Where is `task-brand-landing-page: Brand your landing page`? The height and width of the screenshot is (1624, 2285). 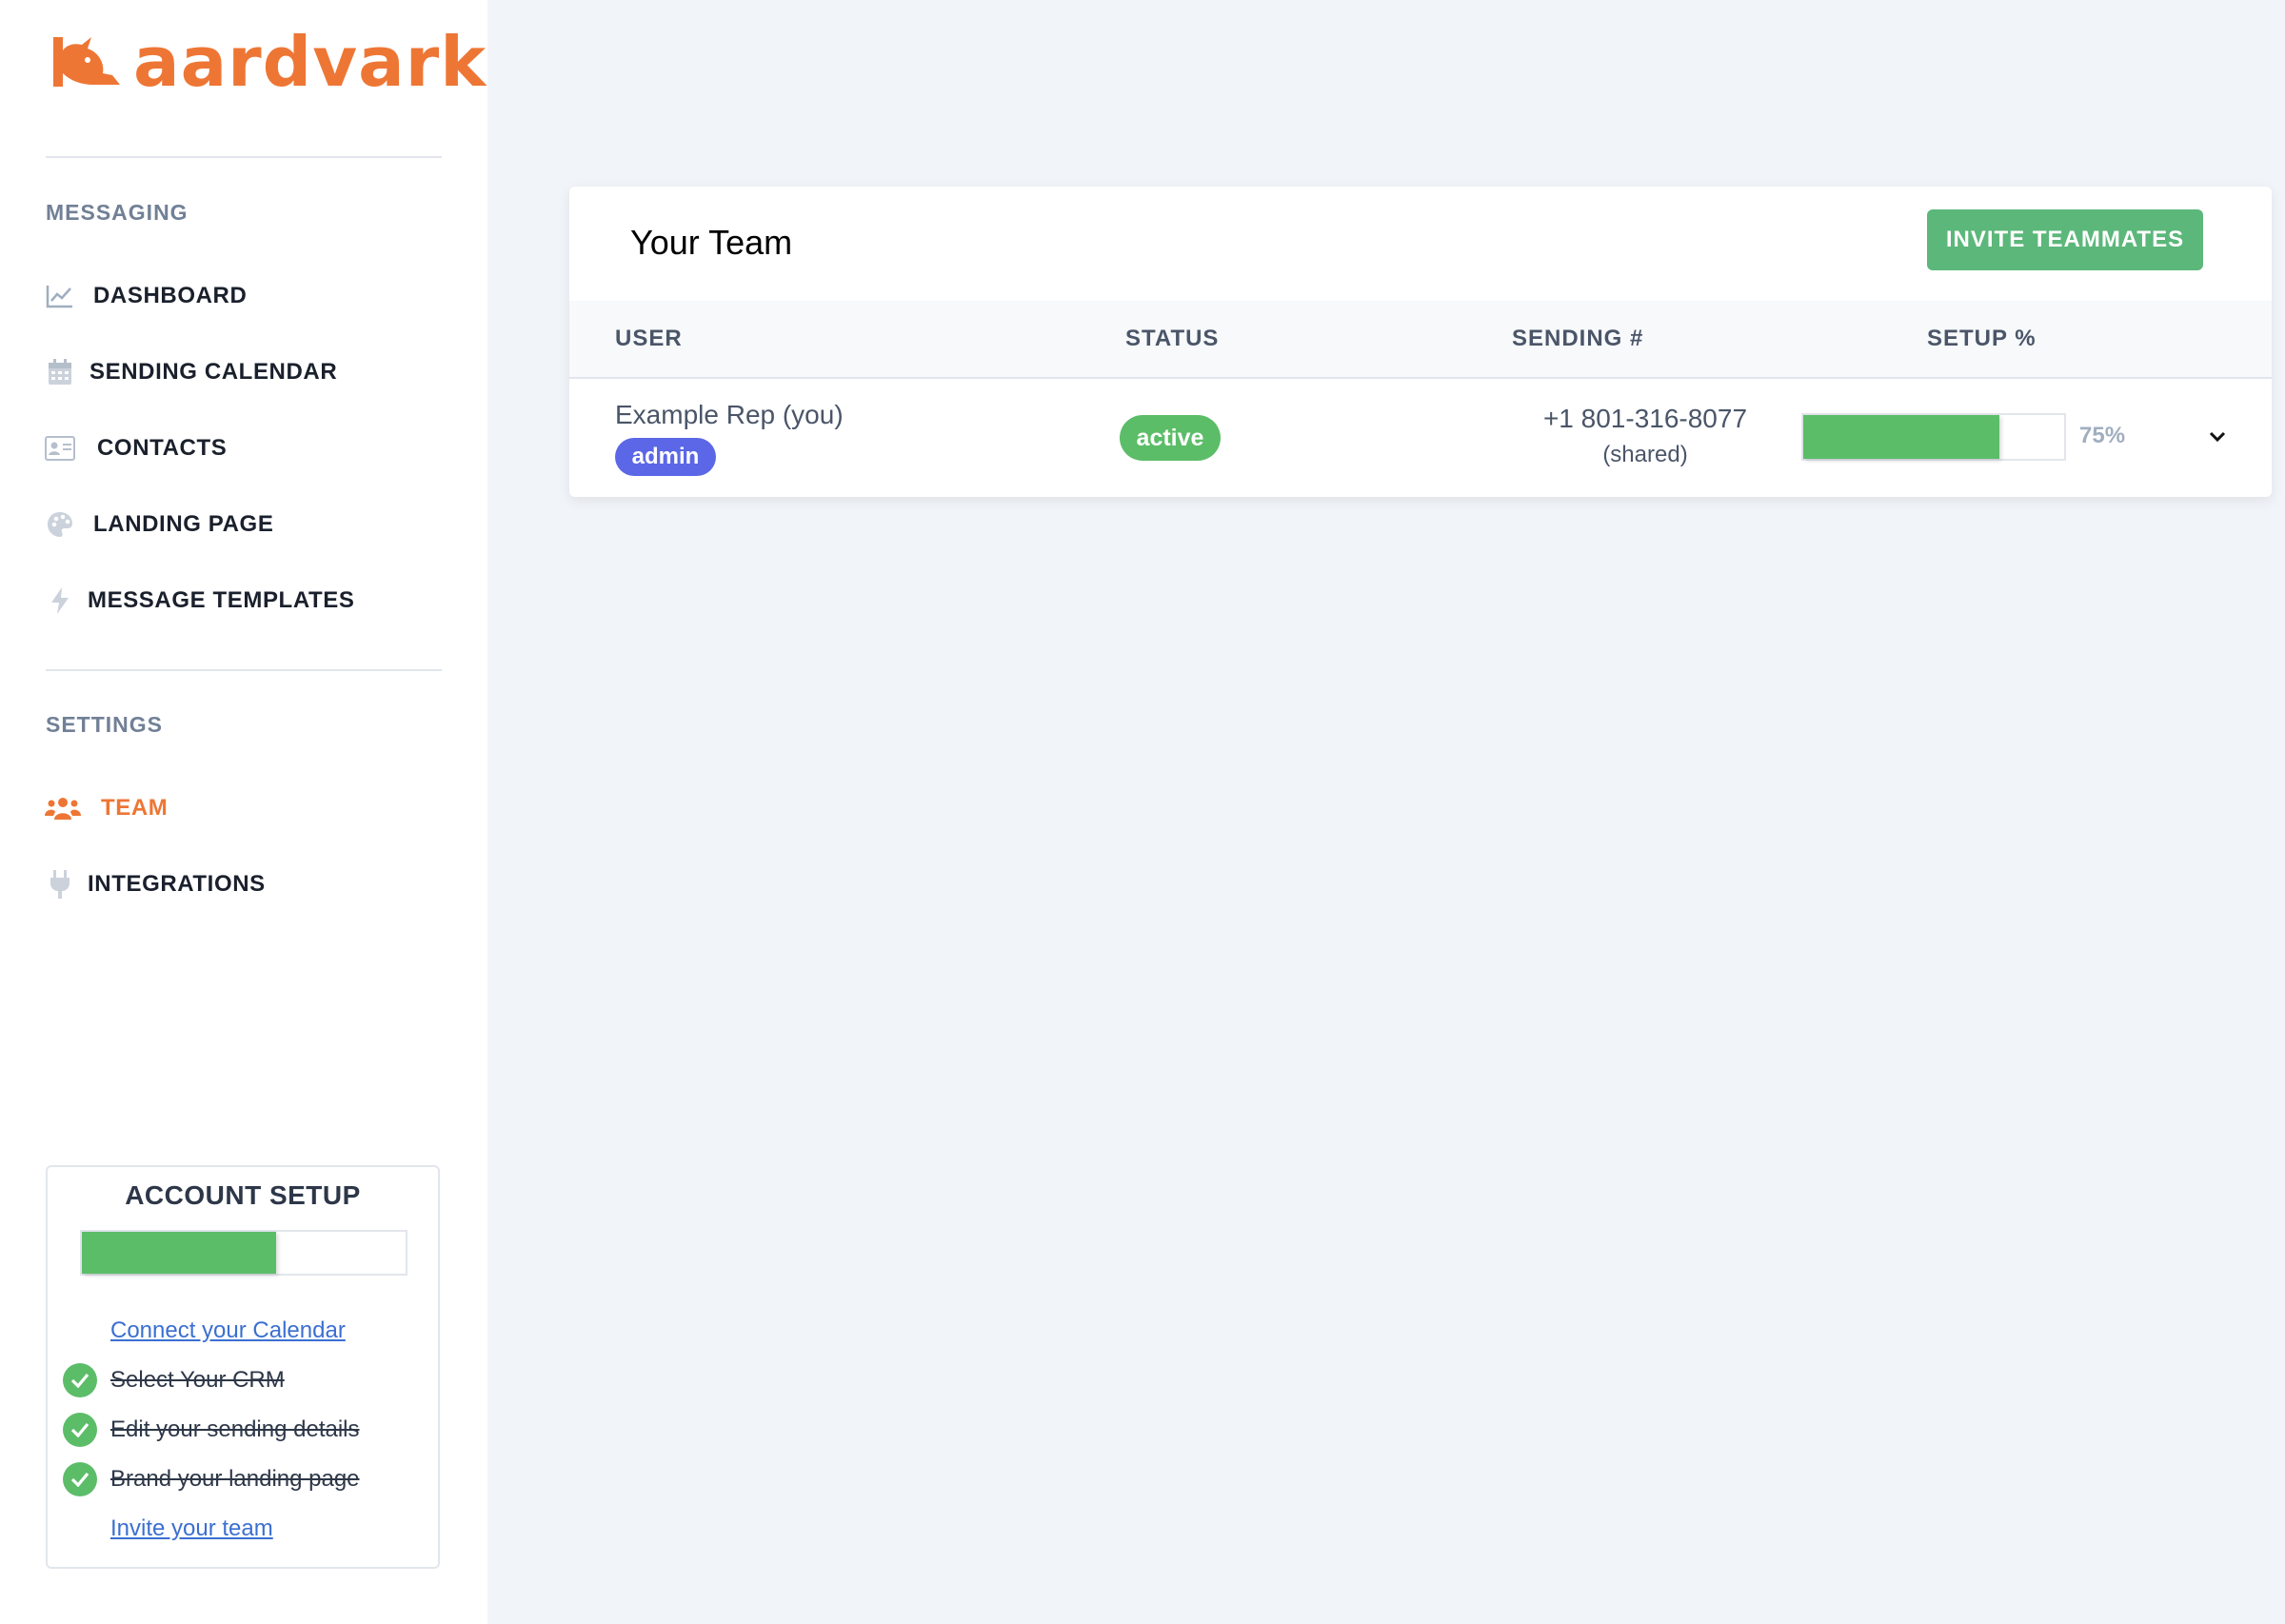
task-brand-landing-page: Brand your landing page is located at coordinates (235, 1479).